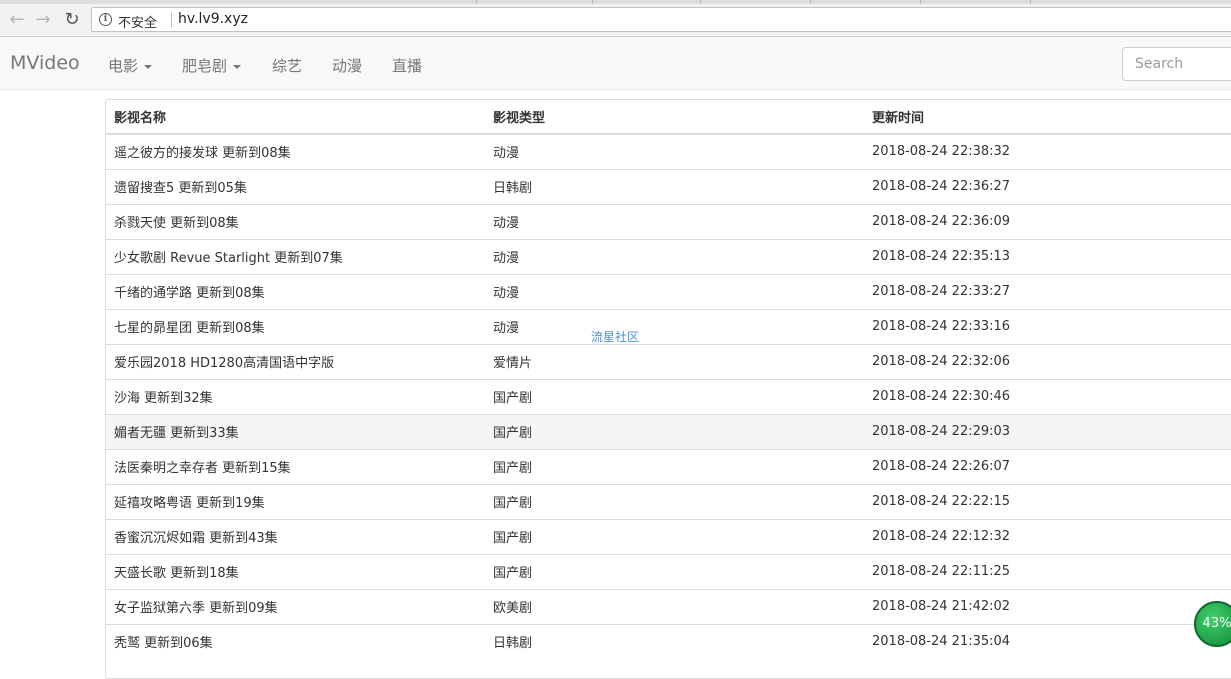 The image size is (1231, 679). I want to click on table-row: 千绪的通学路 更新到08集 动漫 2018-08-24 22:33:27, so click(668, 291).